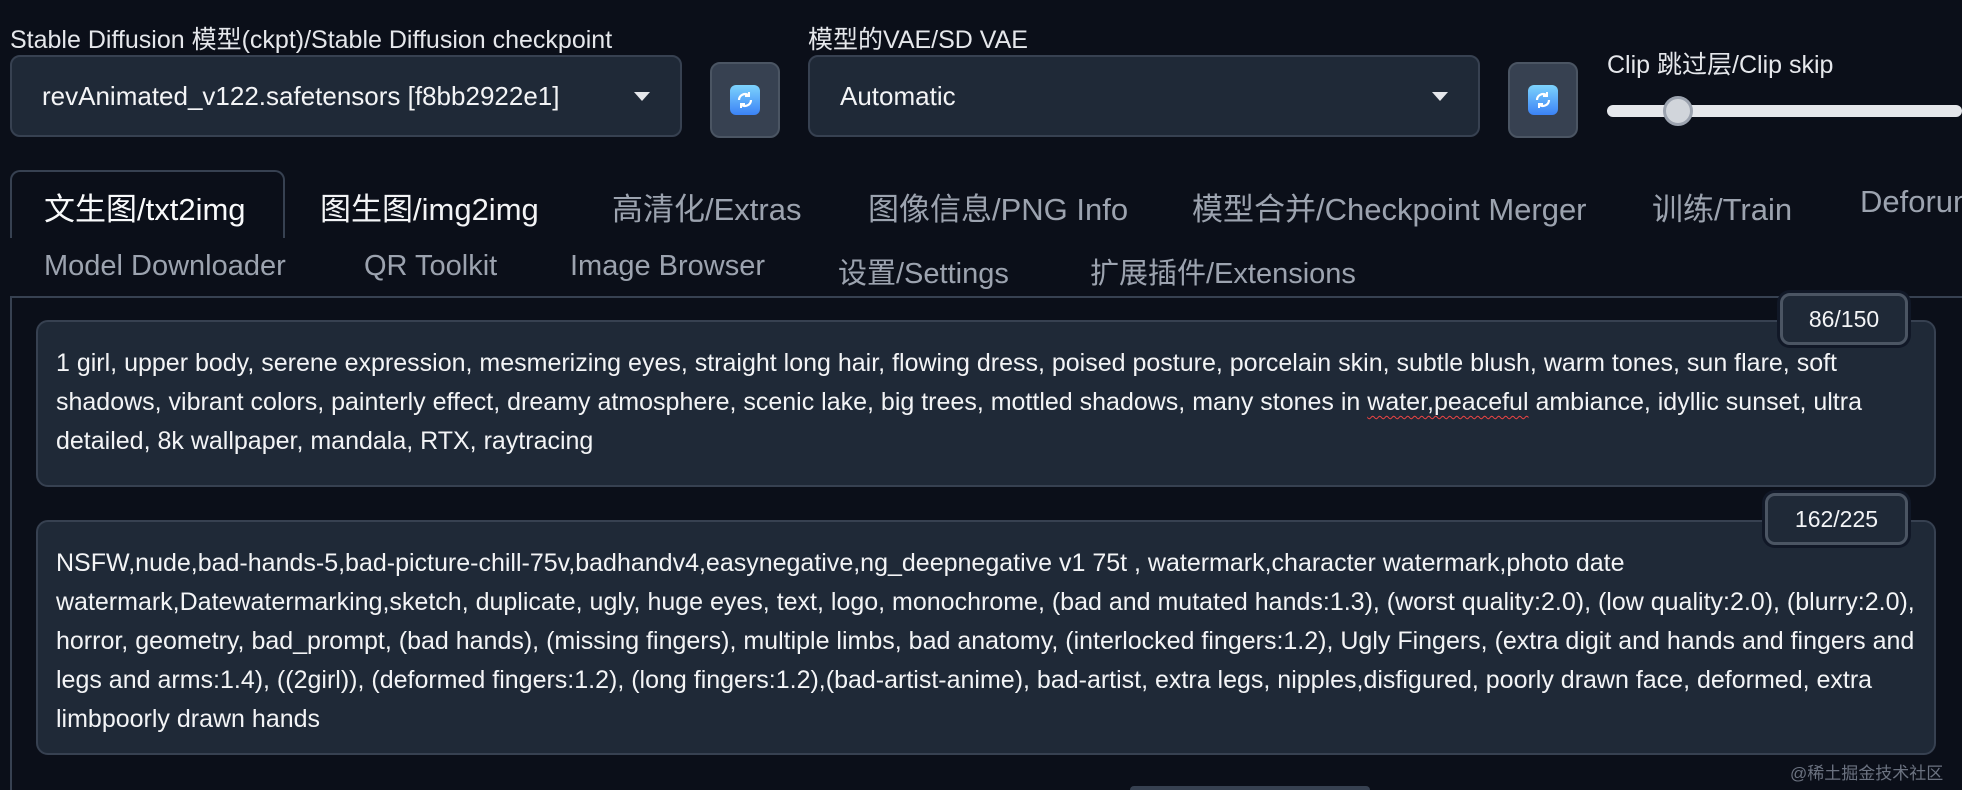  Describe the element at coordinates (1836, 519) in the screenshot. I see `negative-prompt-token-counter: 162/225` at that location.